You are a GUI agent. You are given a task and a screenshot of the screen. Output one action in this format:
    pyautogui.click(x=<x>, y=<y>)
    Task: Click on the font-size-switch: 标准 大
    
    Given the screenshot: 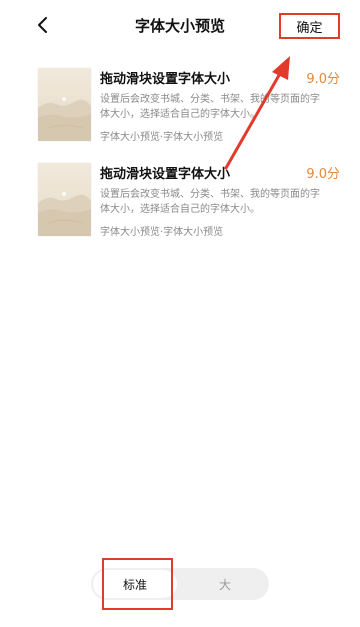 What is the action you would take?
    pyautogui.click(x=180, y=584)
    